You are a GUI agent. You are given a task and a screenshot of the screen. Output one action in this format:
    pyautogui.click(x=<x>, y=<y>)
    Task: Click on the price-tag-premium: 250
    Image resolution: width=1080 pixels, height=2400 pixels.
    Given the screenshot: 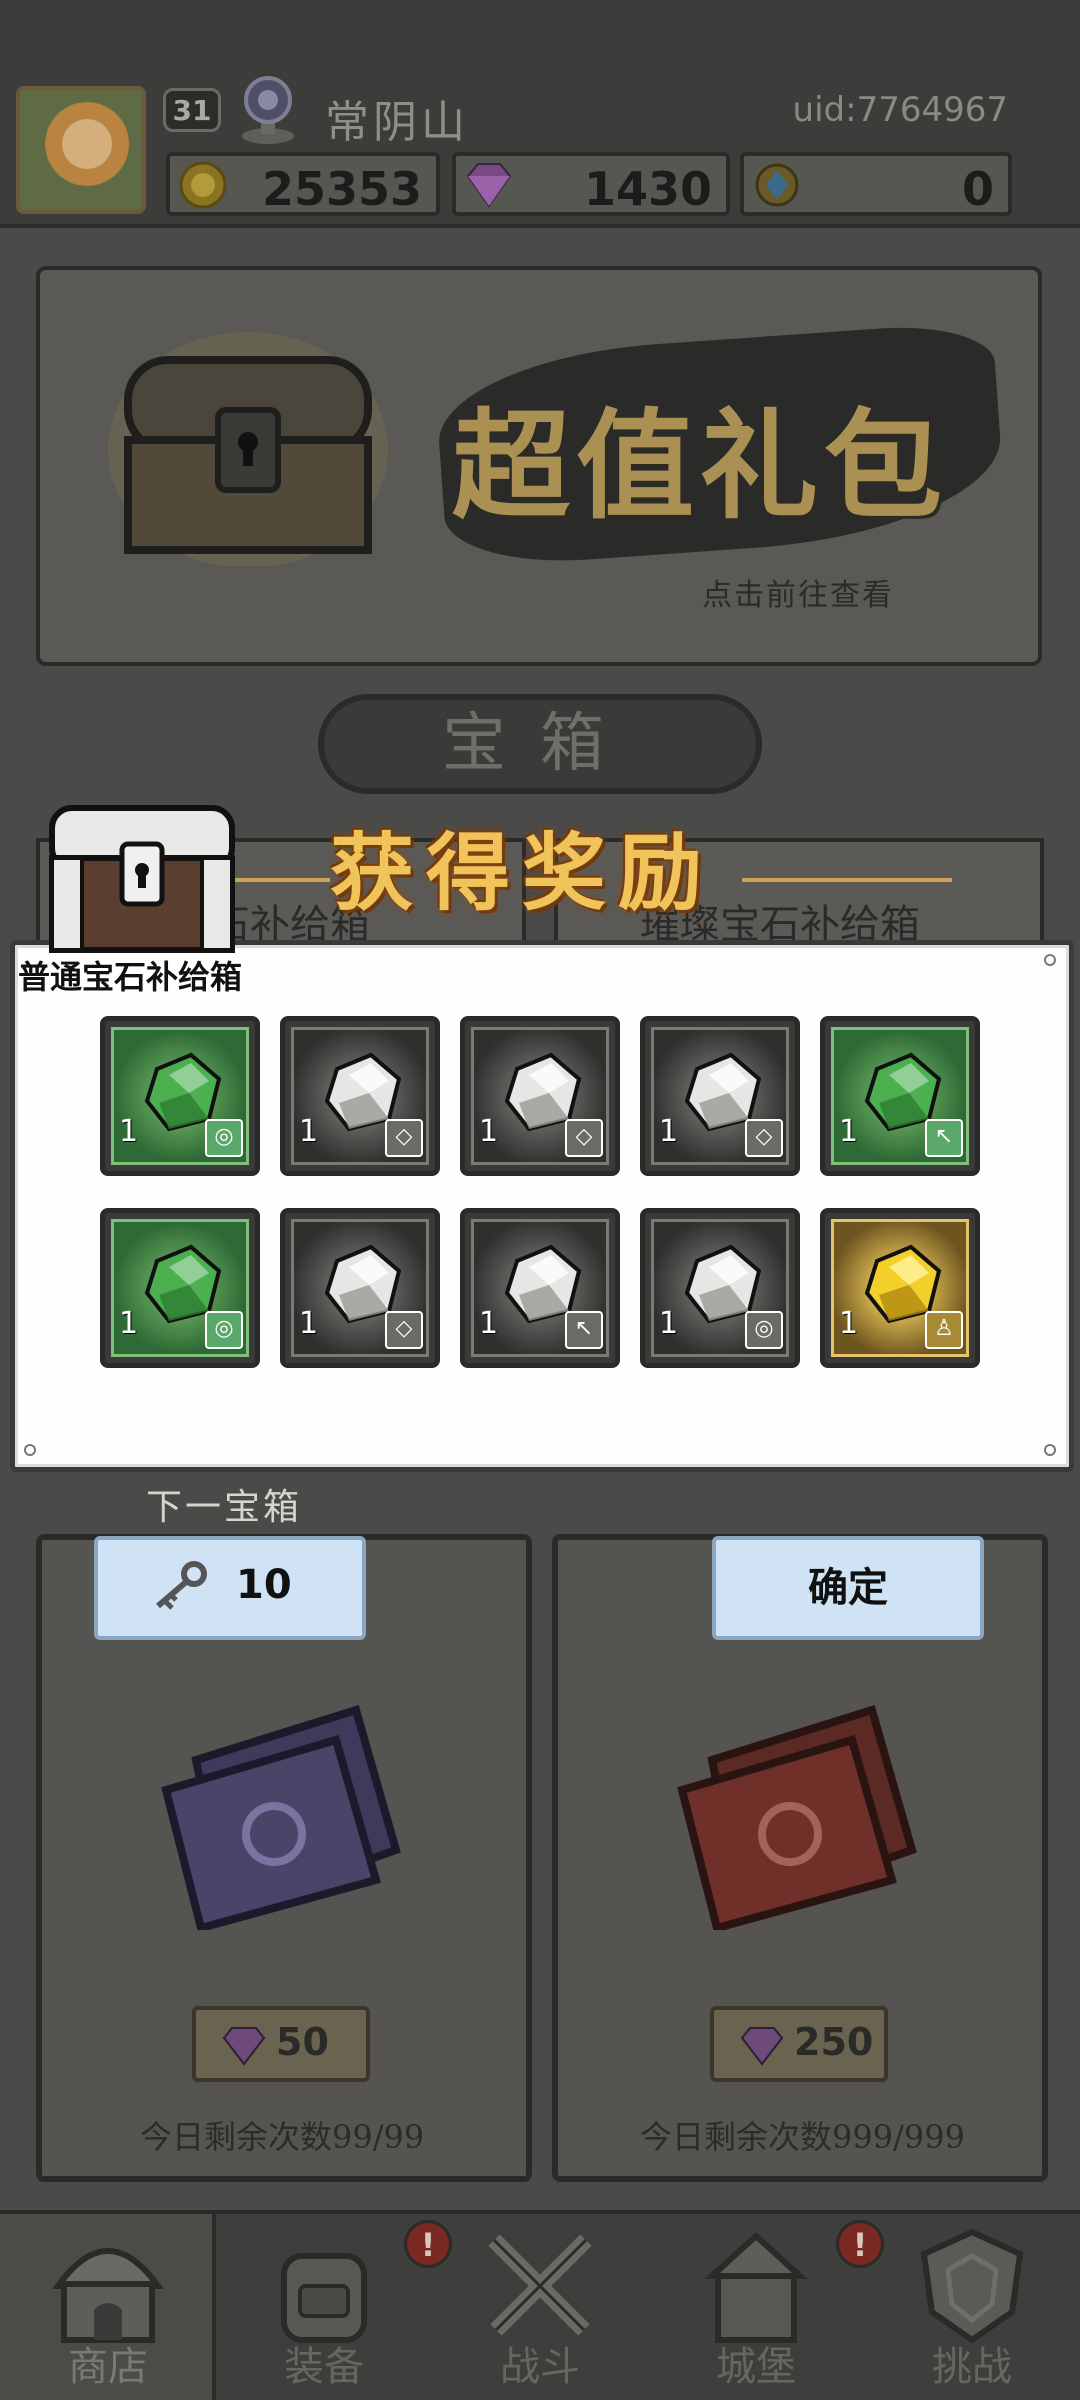 What is the action you would take?
    pyautogui.click(x=799, y=2044)
    